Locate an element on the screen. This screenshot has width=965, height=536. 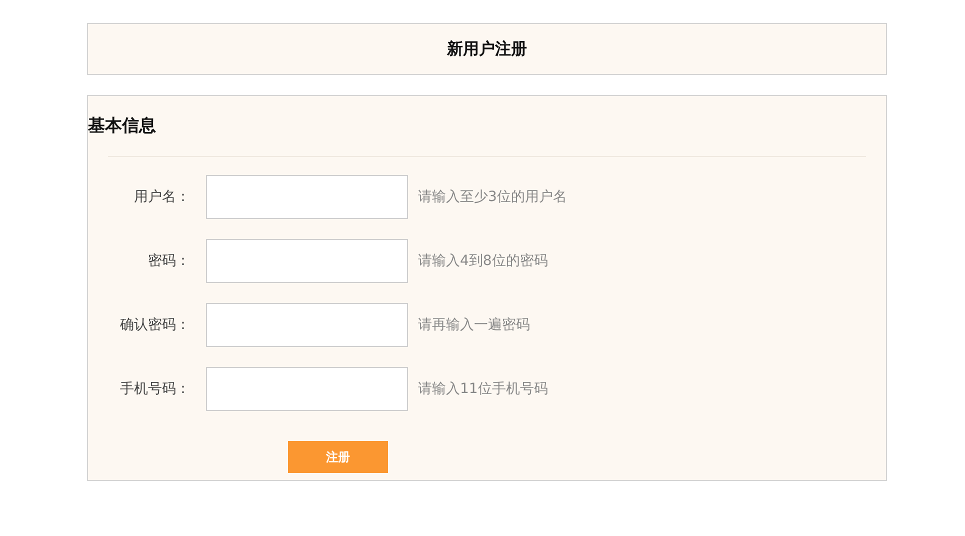
field-hint: 请输入11位手机号码 is located at coordinates (483, 389).